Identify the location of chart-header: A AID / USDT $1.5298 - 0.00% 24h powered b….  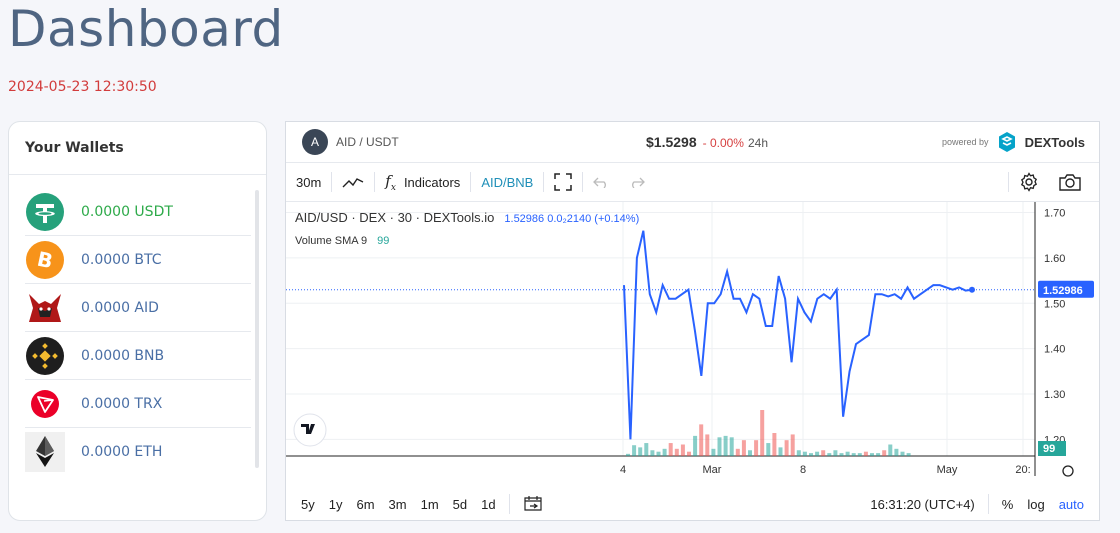
(692, 142).